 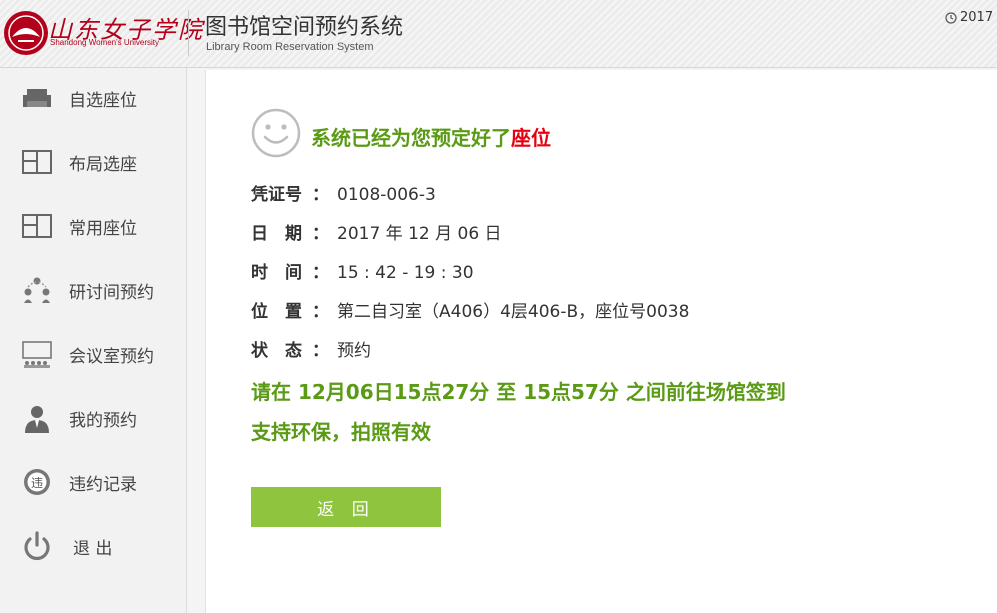 I want to click on sidebar-item-logout: 退 出, so click(x=93, y=546).